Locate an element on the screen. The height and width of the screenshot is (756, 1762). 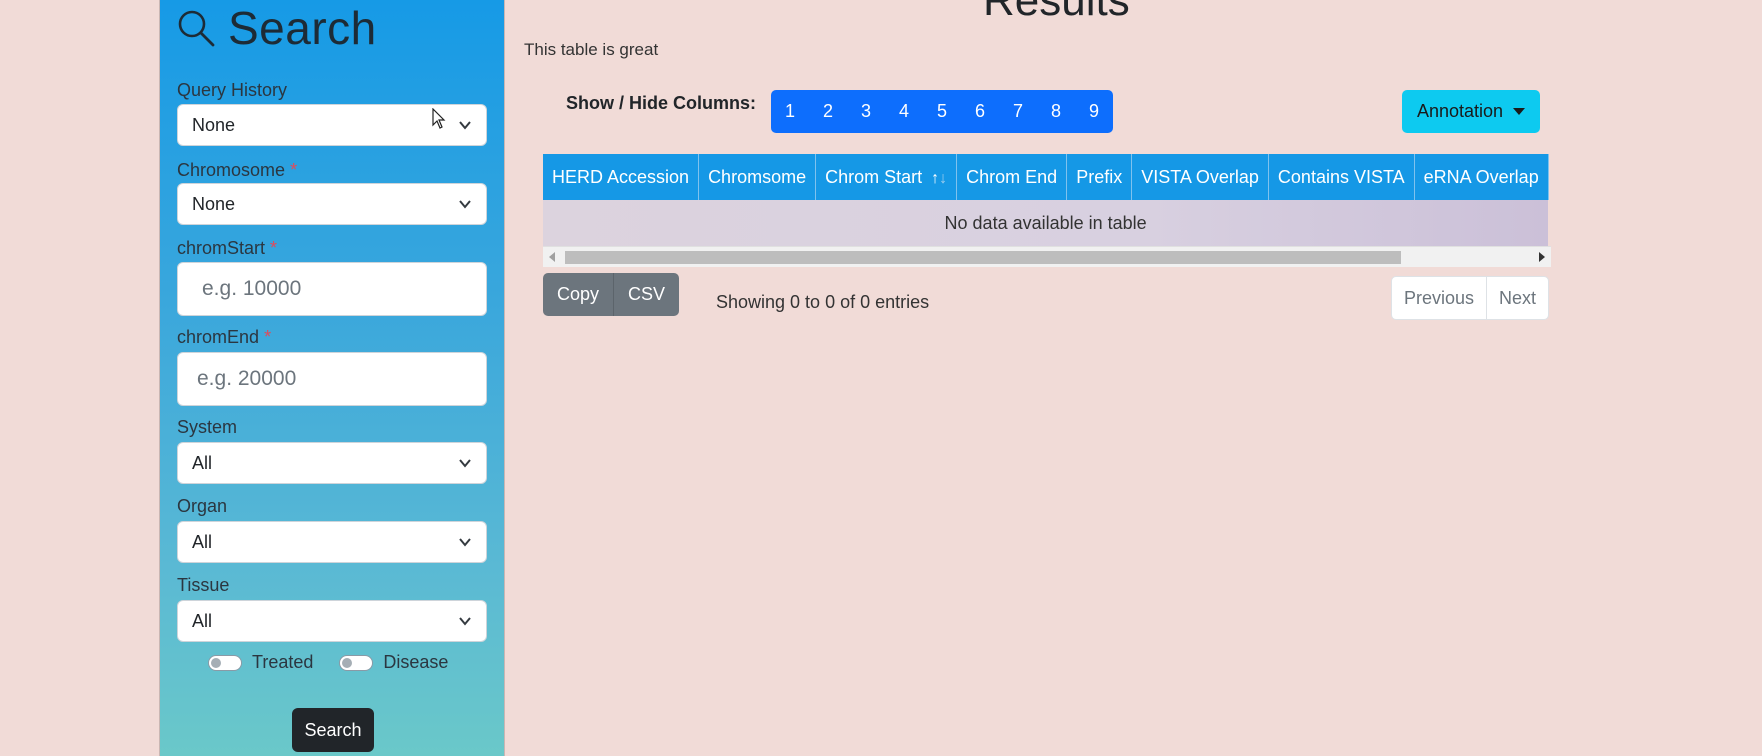
mouse-pointer-icon is located at coordinates (439, 118).